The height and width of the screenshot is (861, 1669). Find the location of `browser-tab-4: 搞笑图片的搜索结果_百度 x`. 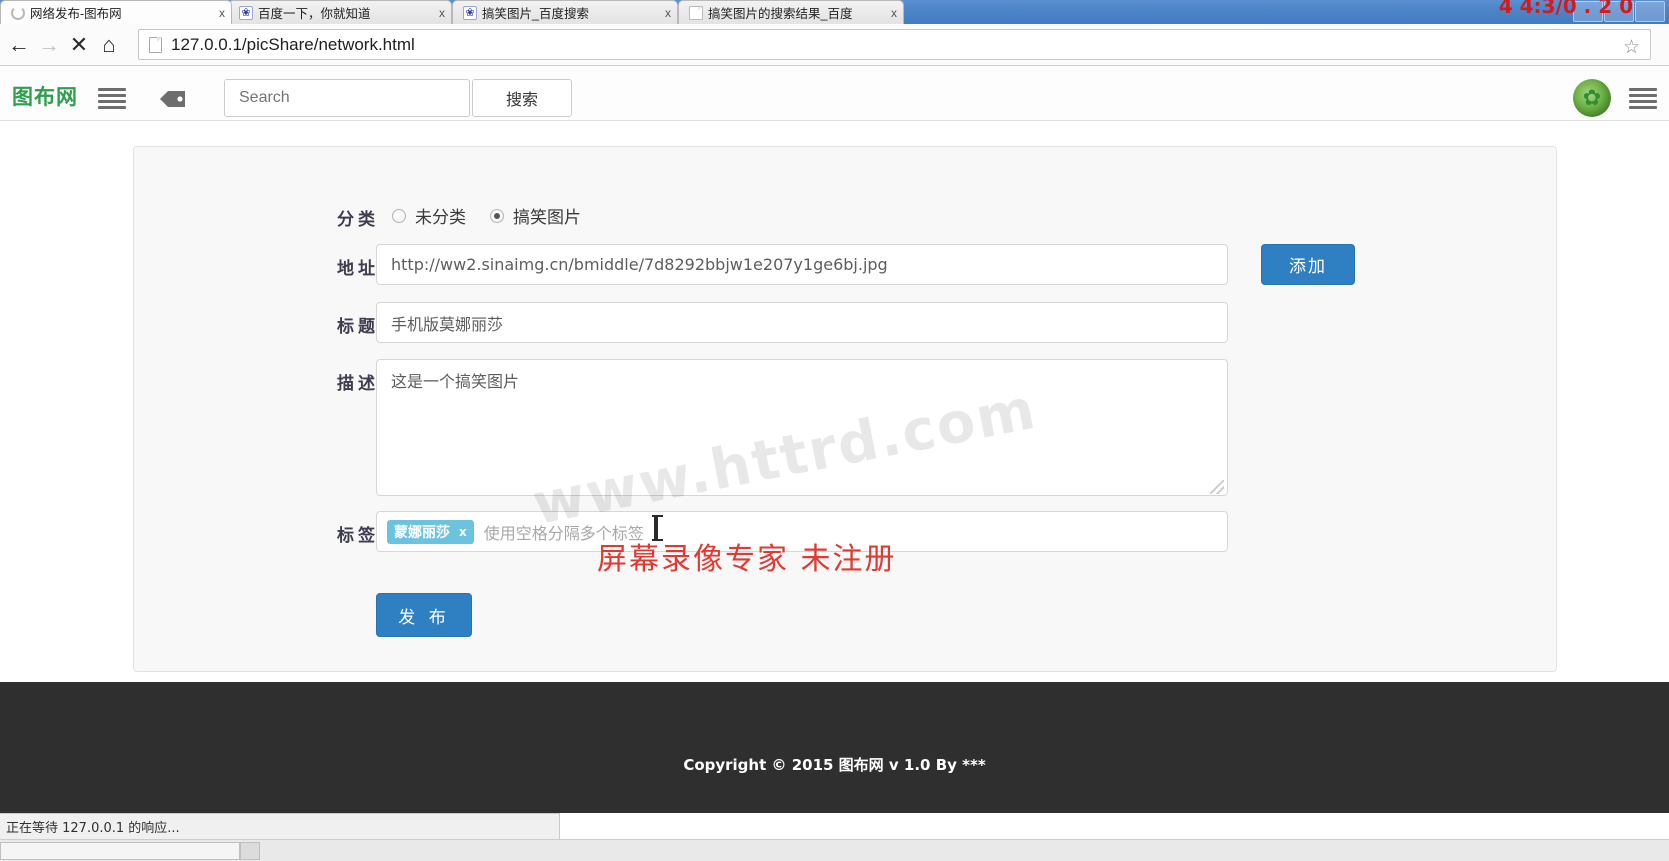

browser-tab-4: 搞笑图片的搜索结果_百度 x is located at coordinates (791, 12).